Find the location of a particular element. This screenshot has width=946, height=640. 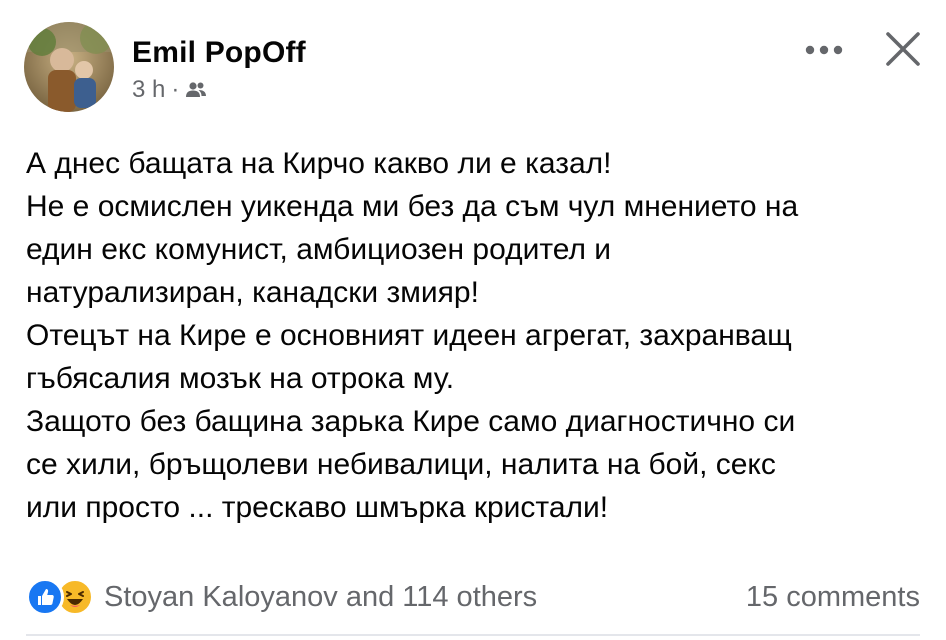

post-text-line: гъбясалия мозък на отрока му. is located at coordinates (240, 378).